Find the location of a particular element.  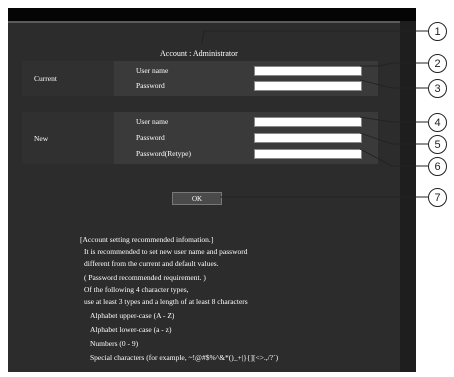

callout-6-marker: 6 is located at coordinates (437, 166).